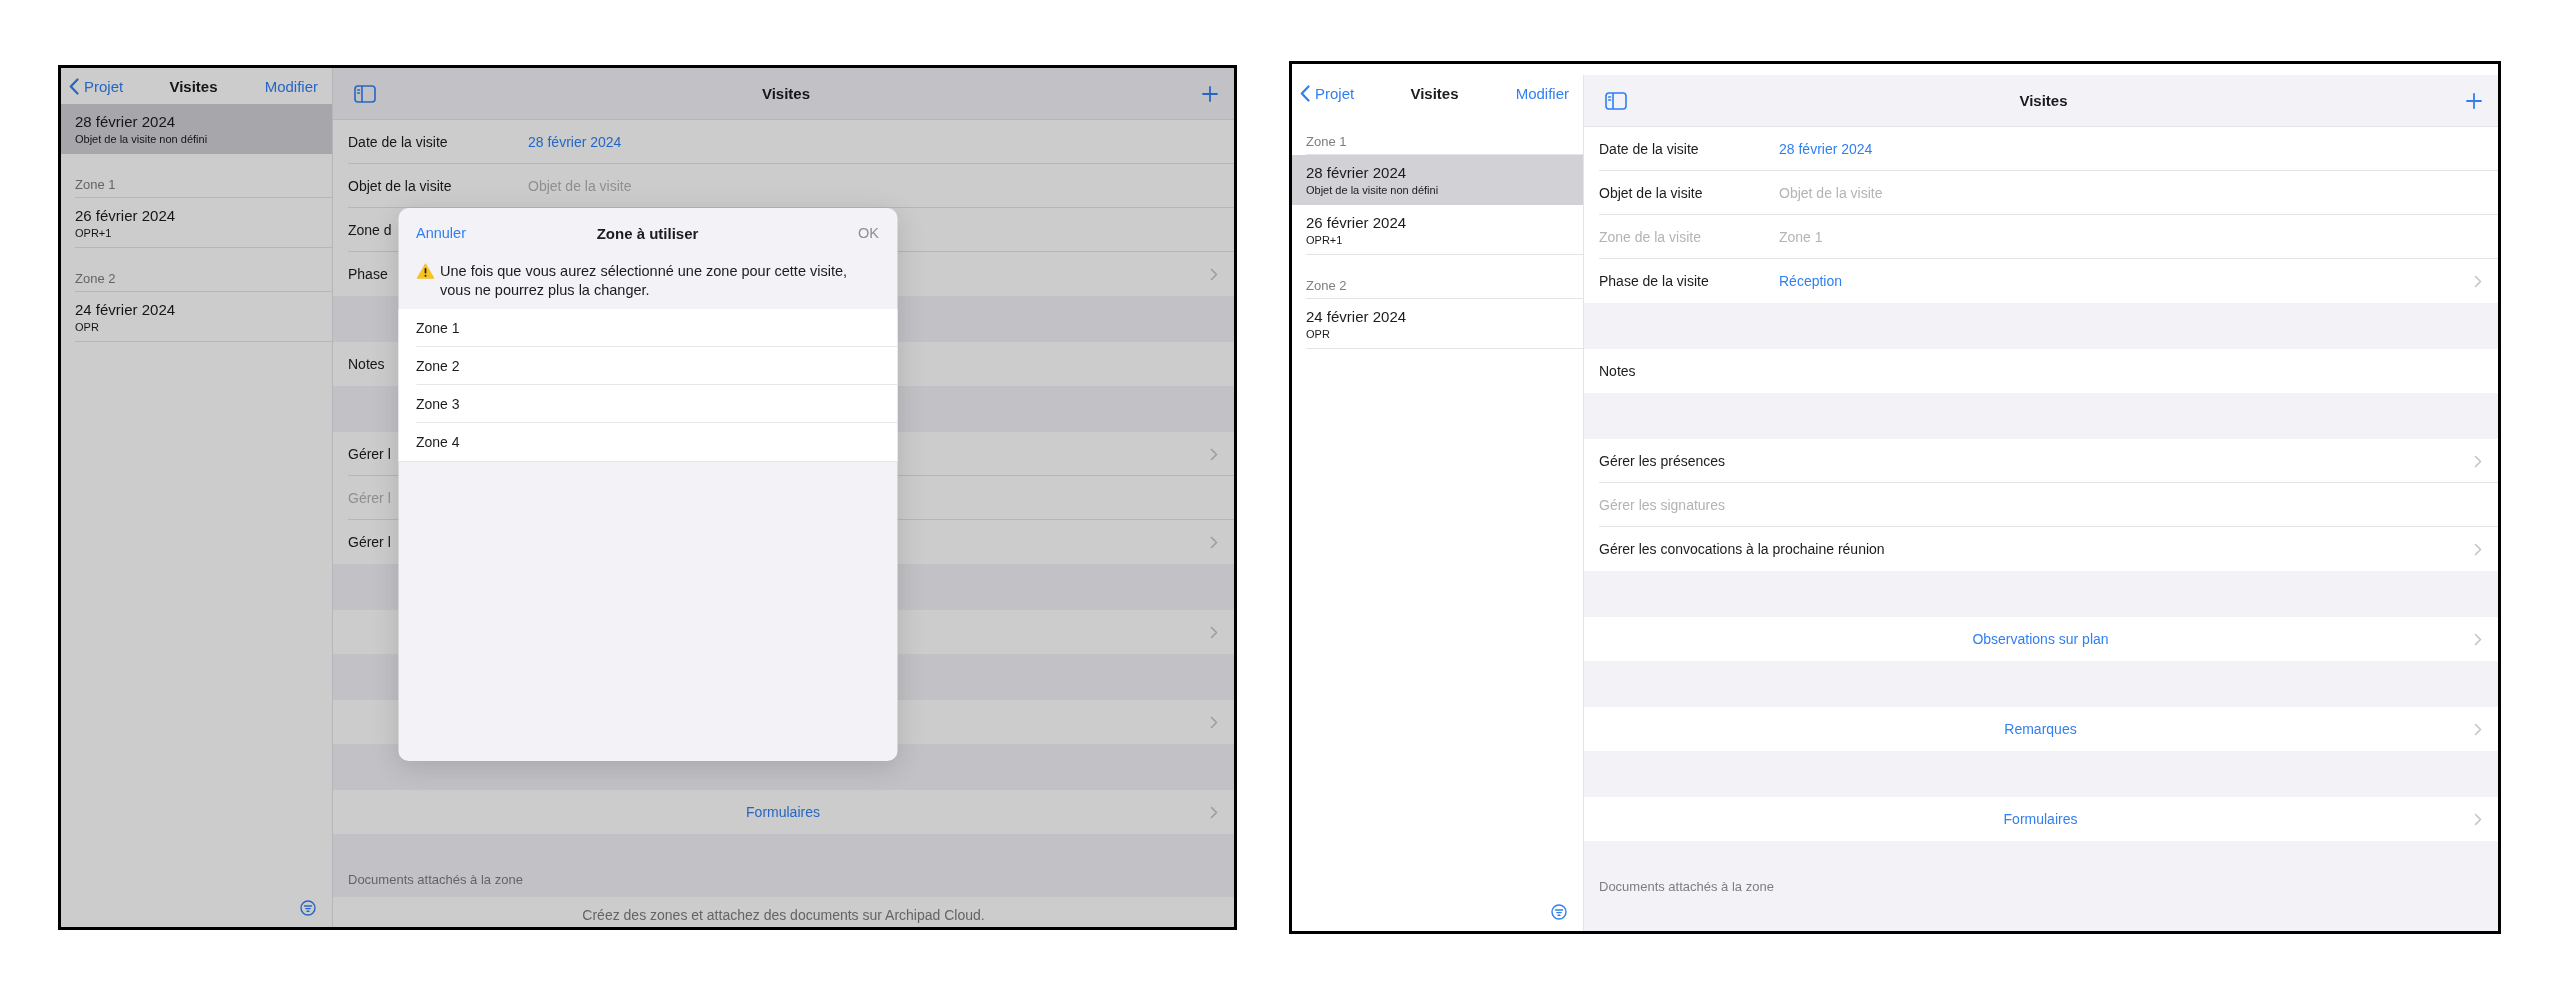  Describe the element at coordinates (647, 404) in the screenshot. I see `zone-option: Zone 3` at that location.